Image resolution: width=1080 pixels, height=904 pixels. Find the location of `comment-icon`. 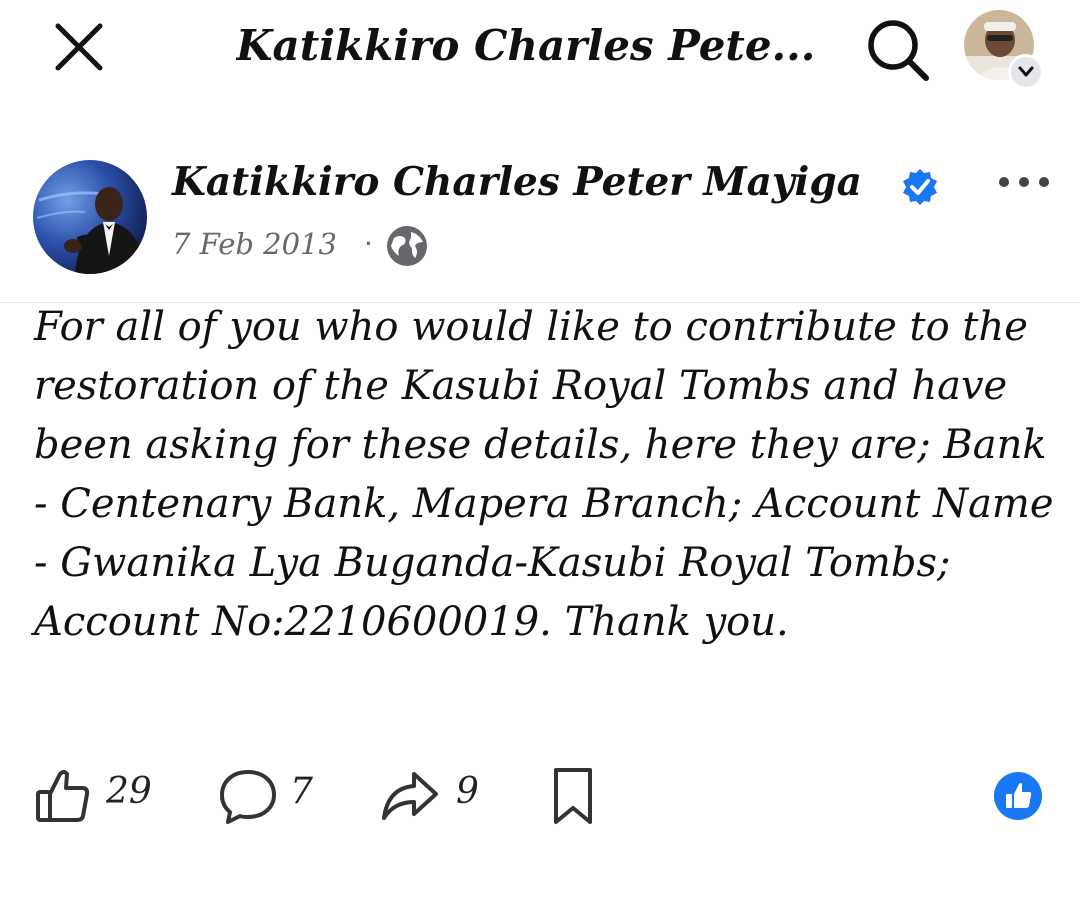

comment-icon is located at coordinates (248, 797).